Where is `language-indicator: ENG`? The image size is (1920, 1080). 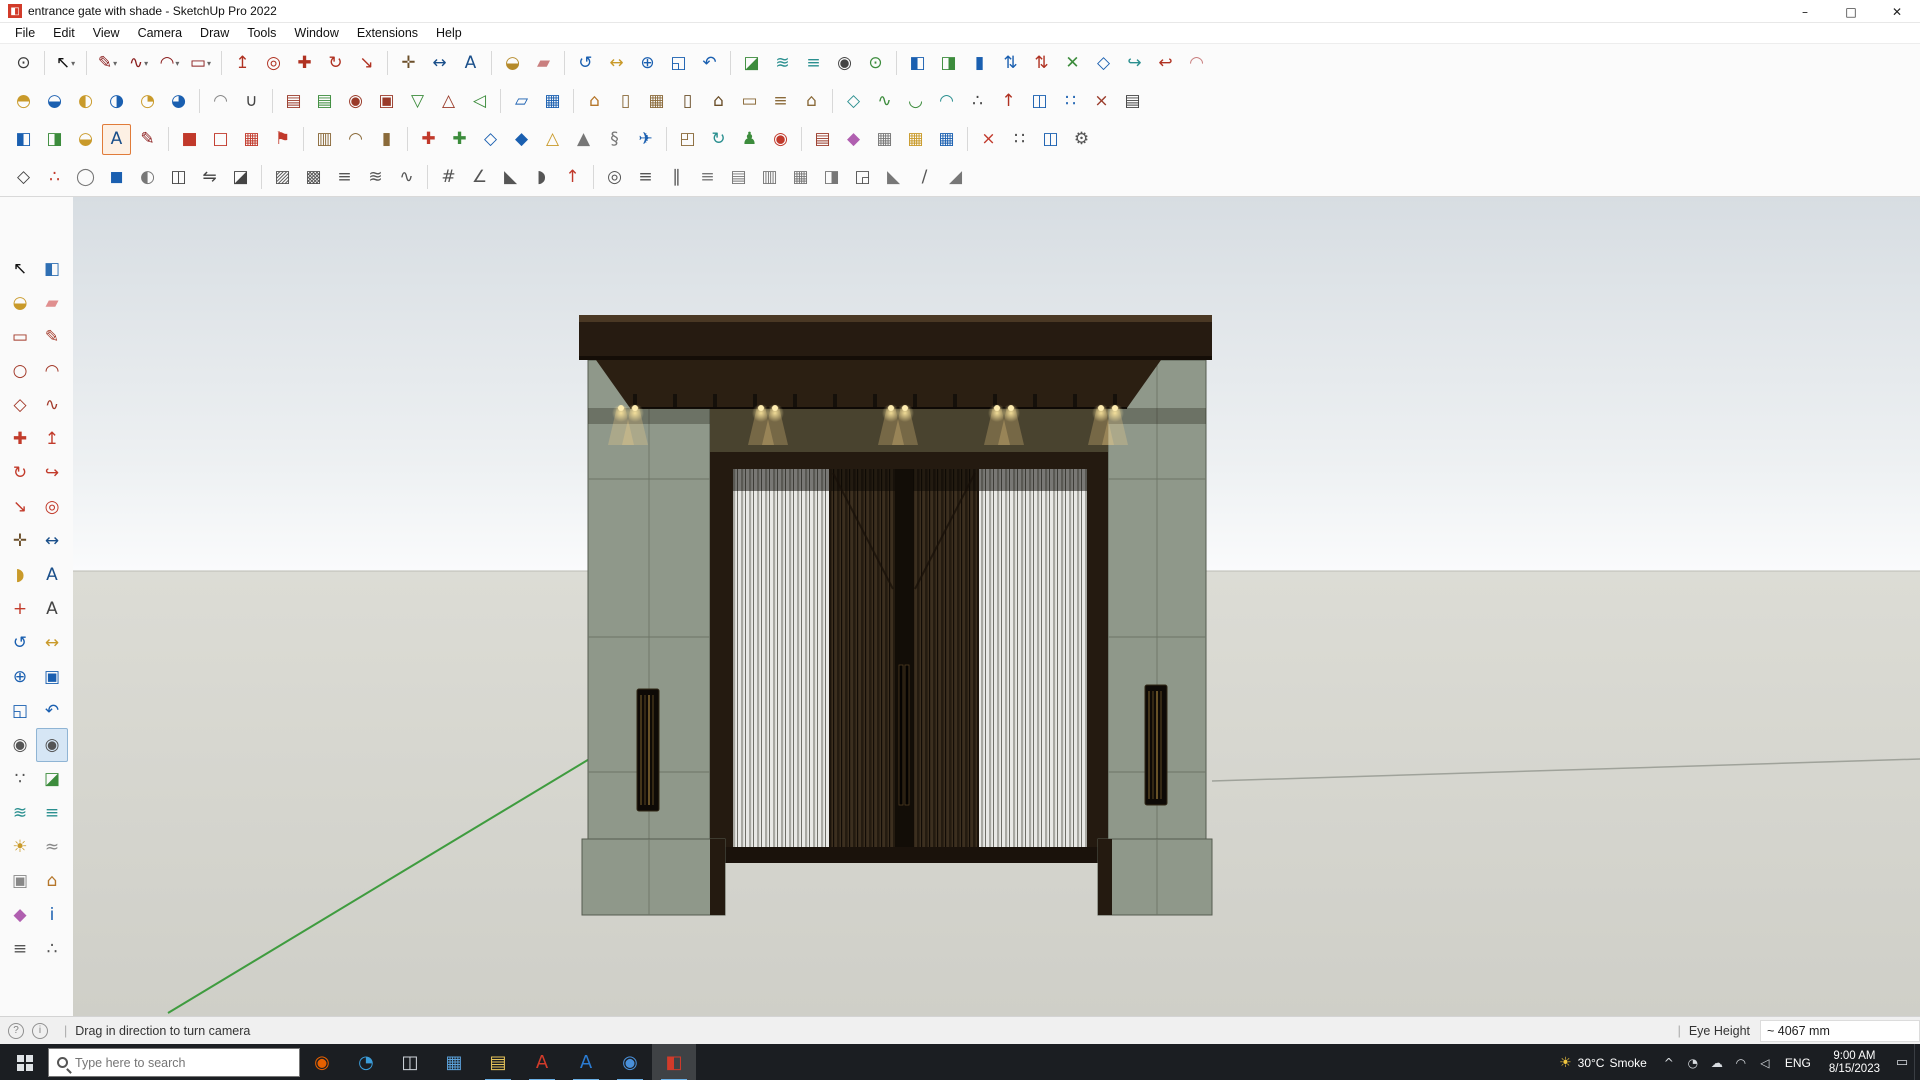 language-indicator: ENG is located at coordinates (1798, 1063).